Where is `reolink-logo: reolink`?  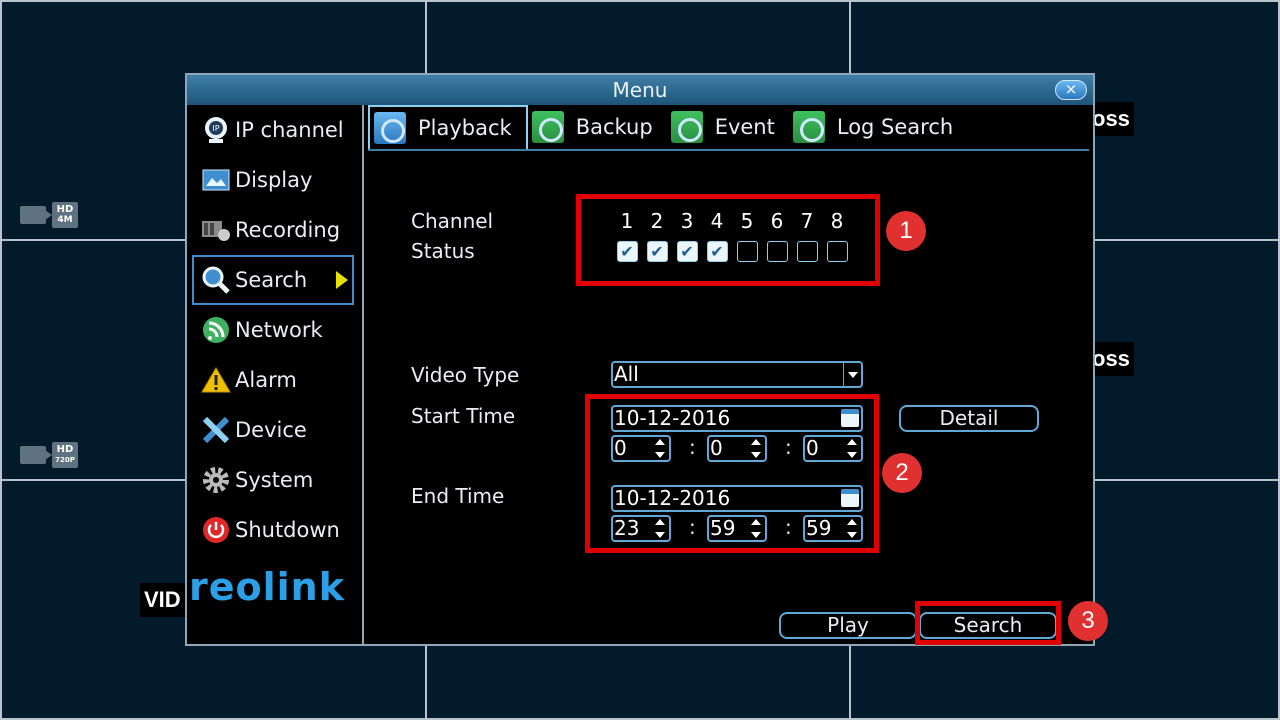 reolink-logo: reolink is located at coordinates (267, 587).